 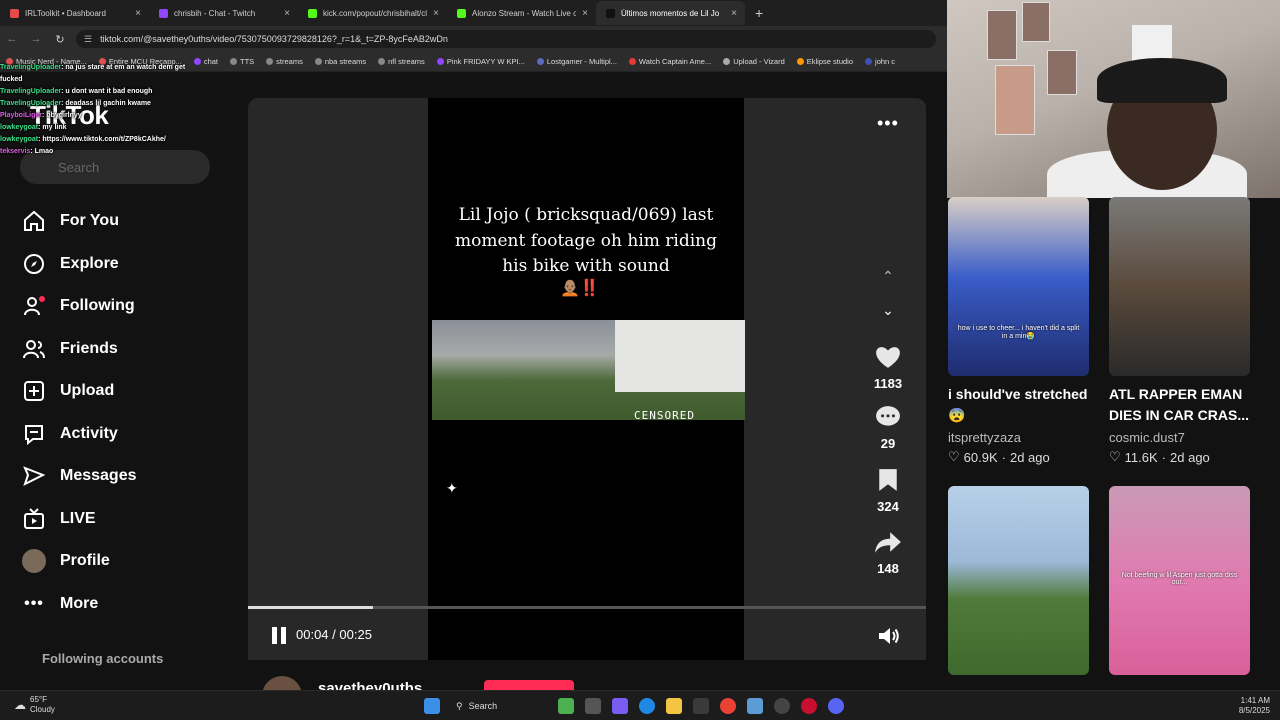 What do you see at coordinates (566, 706) in the screenshot?
I see `app-icon` at bounding box center [566, 706].